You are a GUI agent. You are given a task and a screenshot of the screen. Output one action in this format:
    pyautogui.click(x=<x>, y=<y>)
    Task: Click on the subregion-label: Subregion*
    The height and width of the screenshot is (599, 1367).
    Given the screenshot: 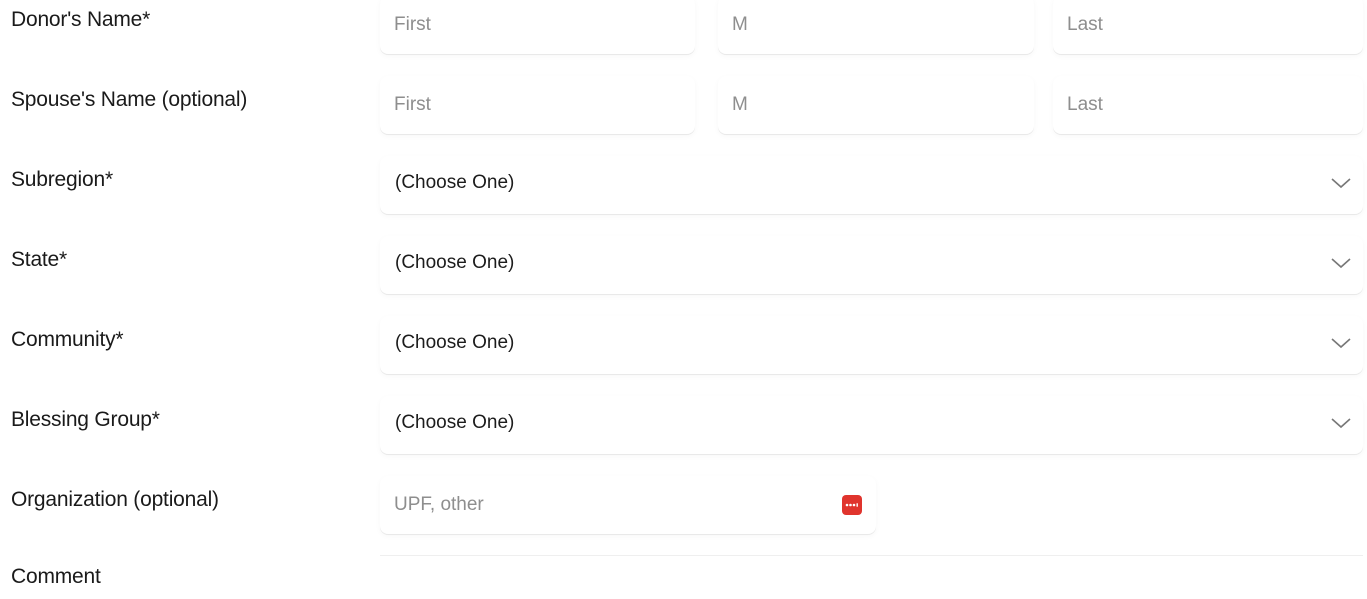 What is the action you would take?
    pyautogui.click(x=62, y=179)
    